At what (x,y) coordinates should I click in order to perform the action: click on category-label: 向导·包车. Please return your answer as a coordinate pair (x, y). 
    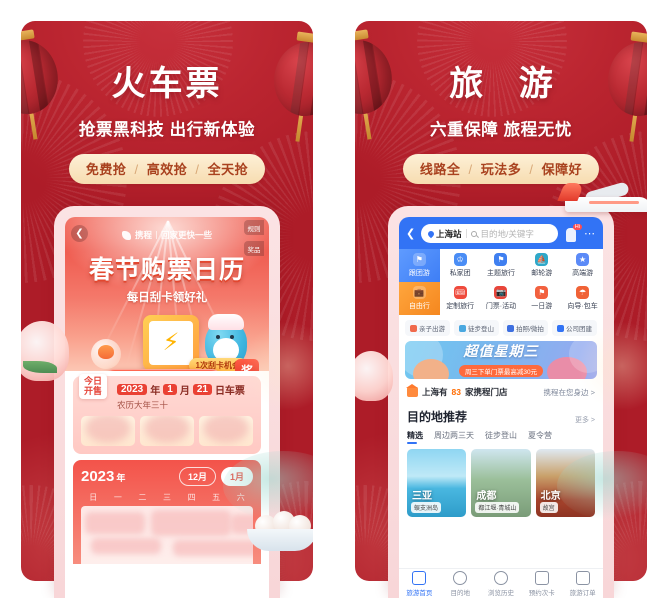
    Looking at the image, I should click on (582, 306).